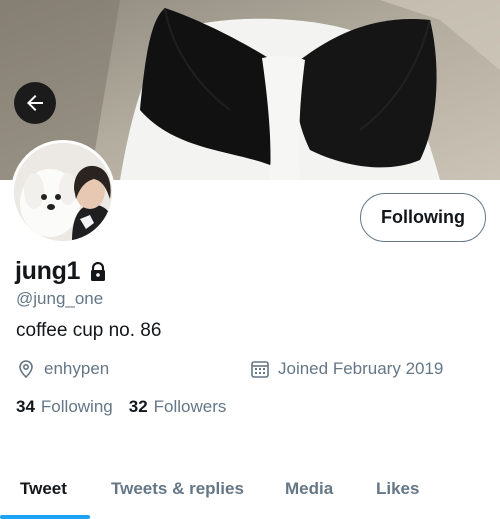 This screenshot has height=519, width=500. I want to click on tab-tweets-replies: Tweets & replies, so click(177, 489).